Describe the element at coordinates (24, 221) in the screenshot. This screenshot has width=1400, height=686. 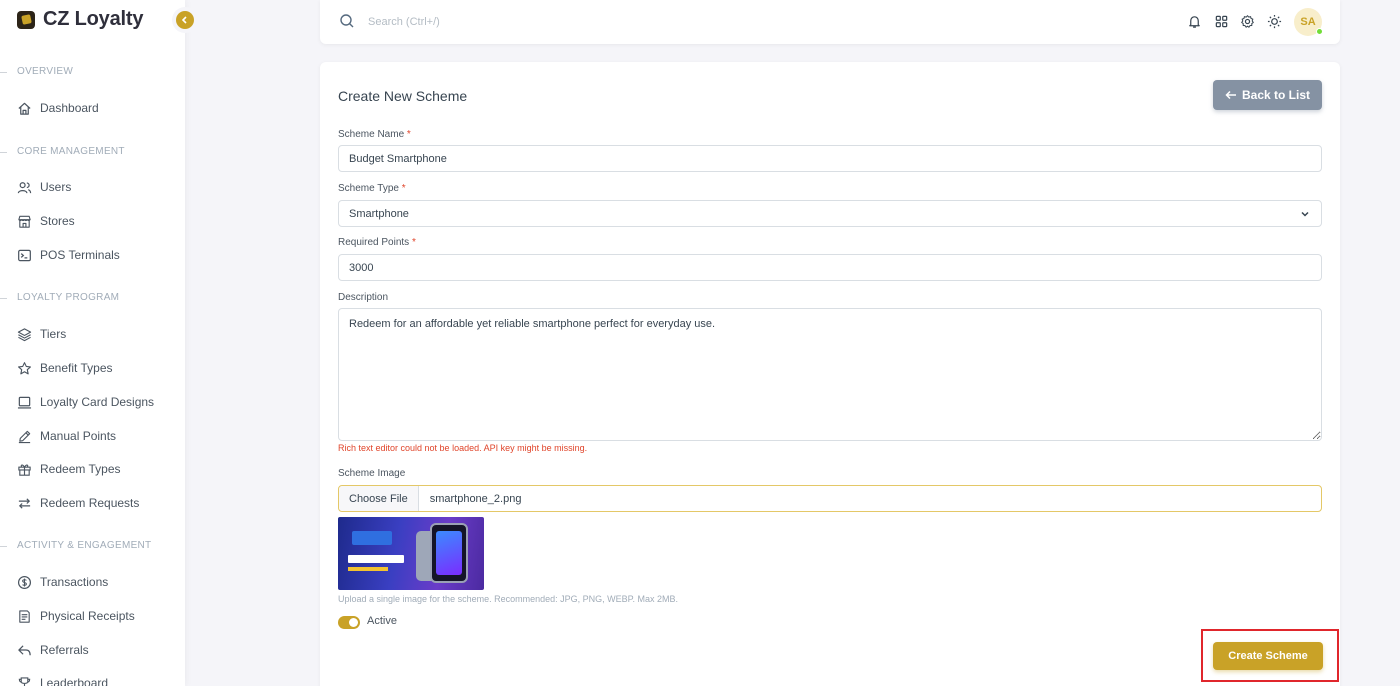
I see `store-icon` at that location.